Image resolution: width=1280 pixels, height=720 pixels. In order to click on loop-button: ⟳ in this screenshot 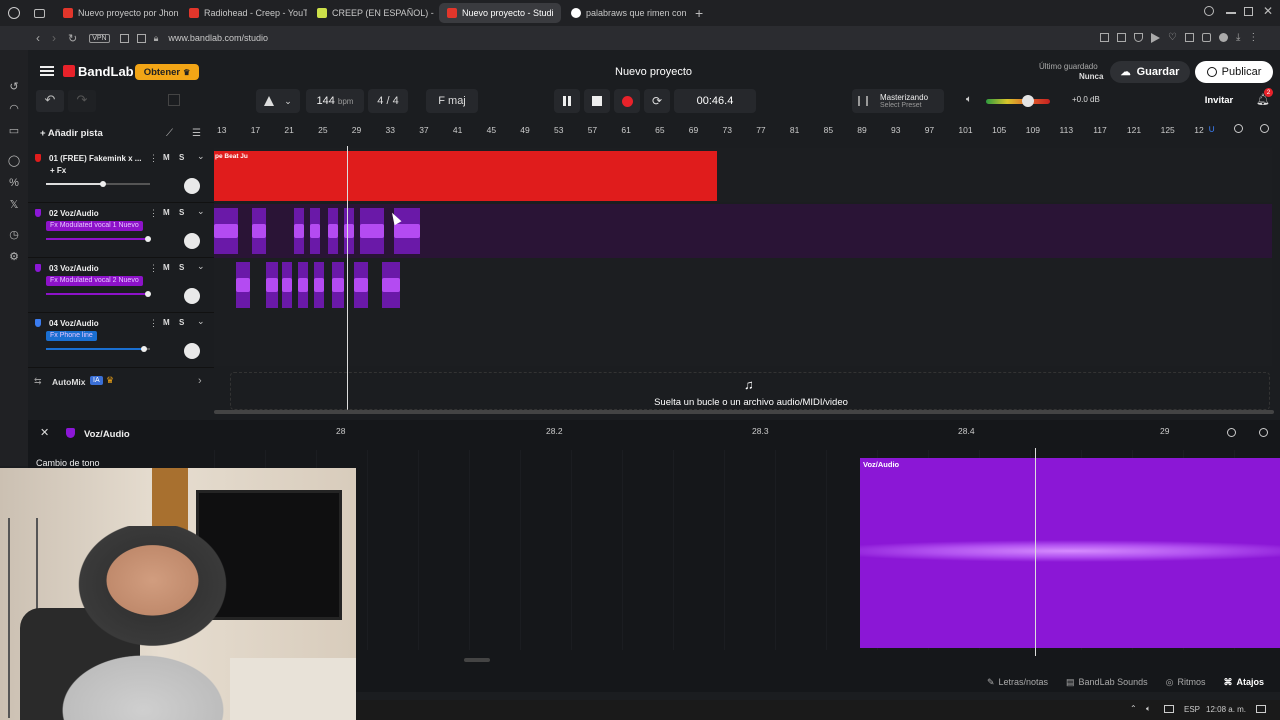, I will do `click(657, 101)`.